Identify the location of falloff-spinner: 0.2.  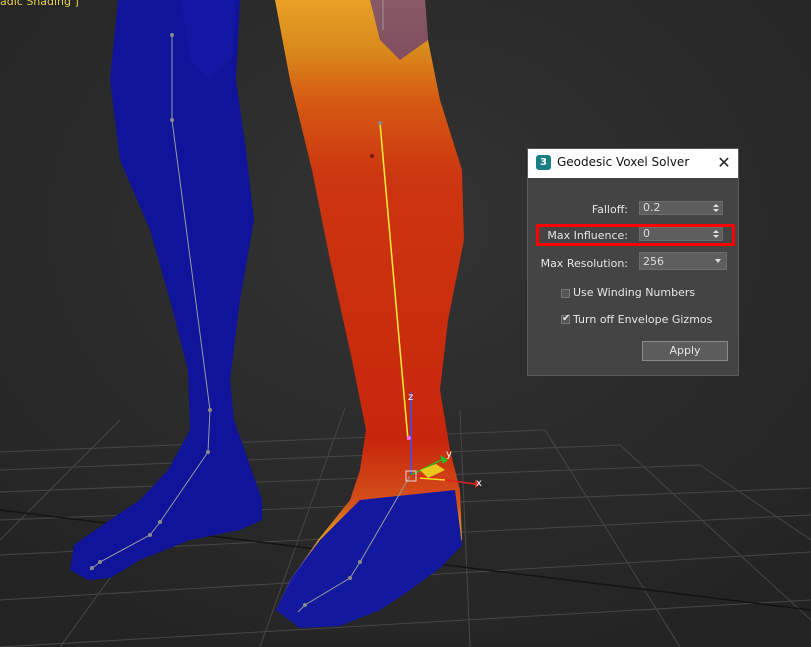
(681, 208).